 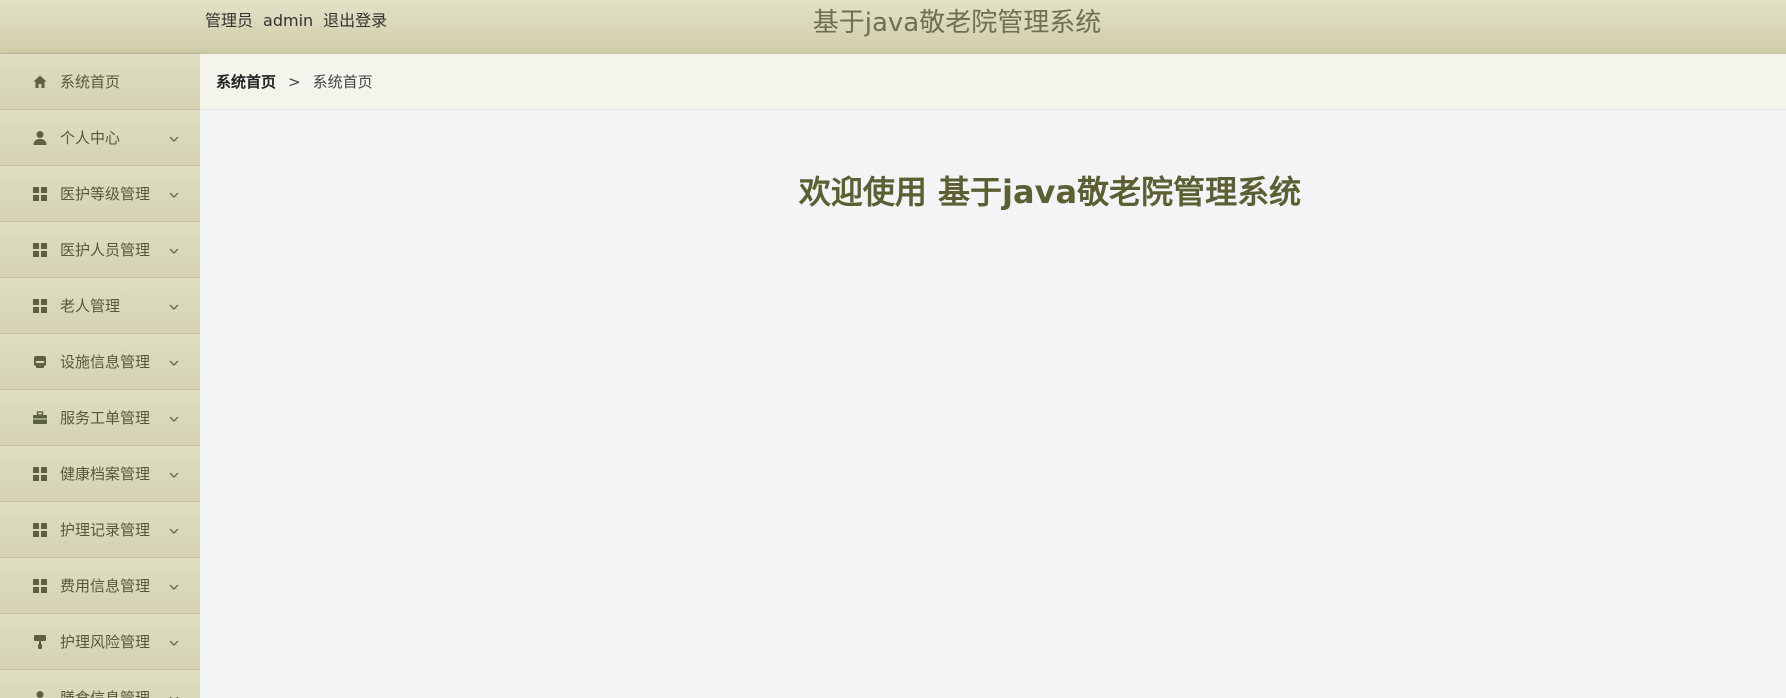 I want to click on sidebar-item-label: 设施信息管理, so click(x=105, y=362).